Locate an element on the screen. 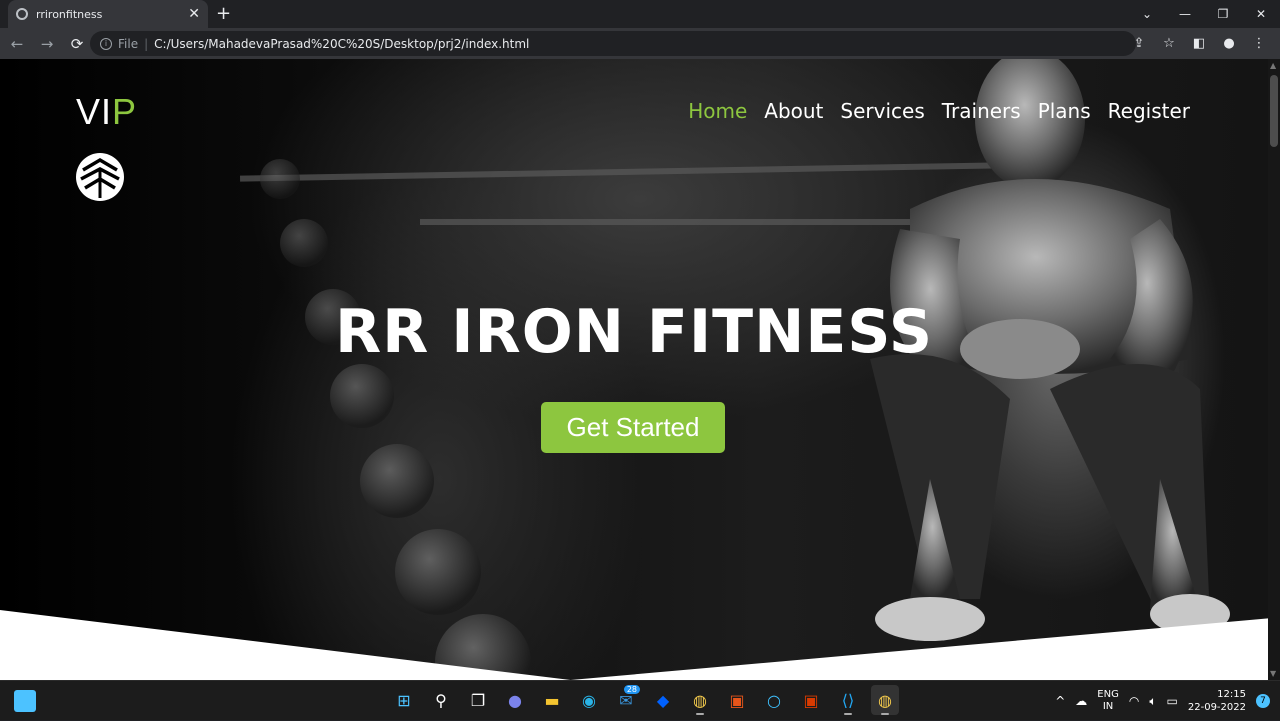 The height and width of the screenshot is (721, 1280). lang-bottom: IN is located at coordinates (1108, 706).